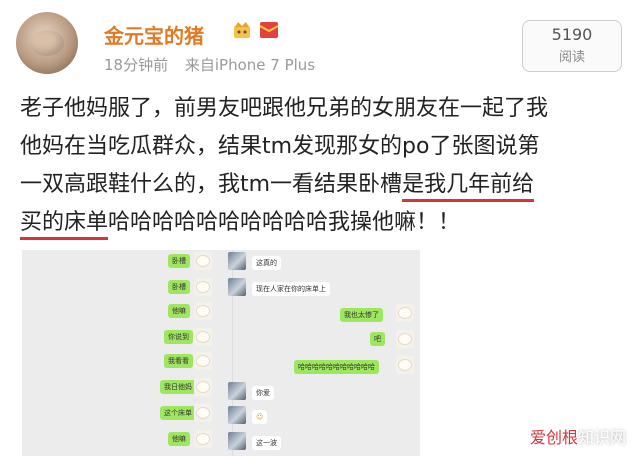  Describe the element at coordinates (263, 393) in the screenshot. I see `chat-bubble: 你爱` at that location.